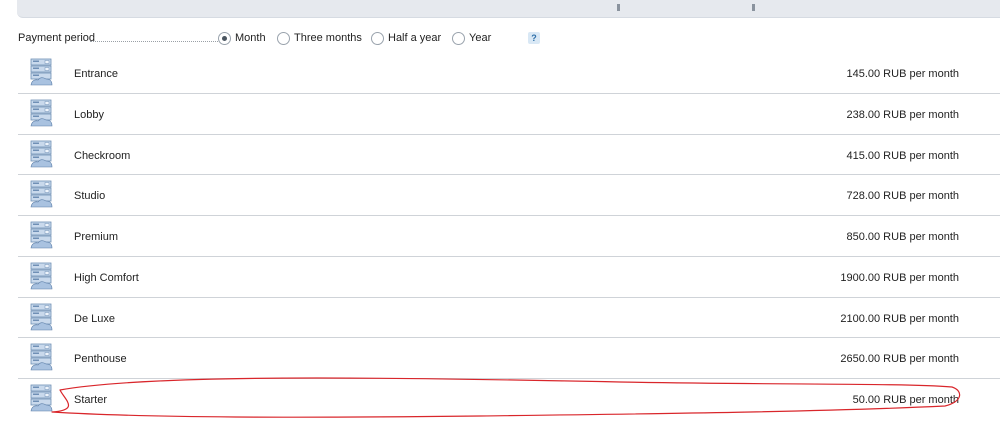 This screenshot has height=430, width=1000. I want to click on dotted-leader, so click(158, 41).